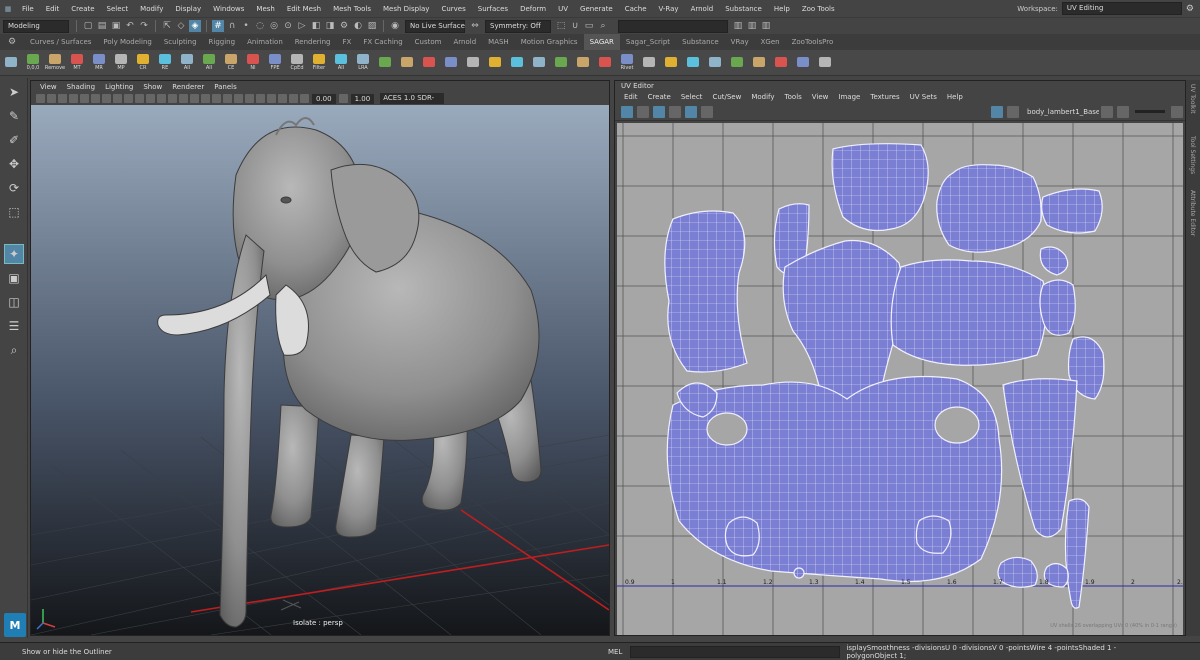 The width and height of the screenshot is (1200, 660). I want to click on grid-icon, so click(84, 98).